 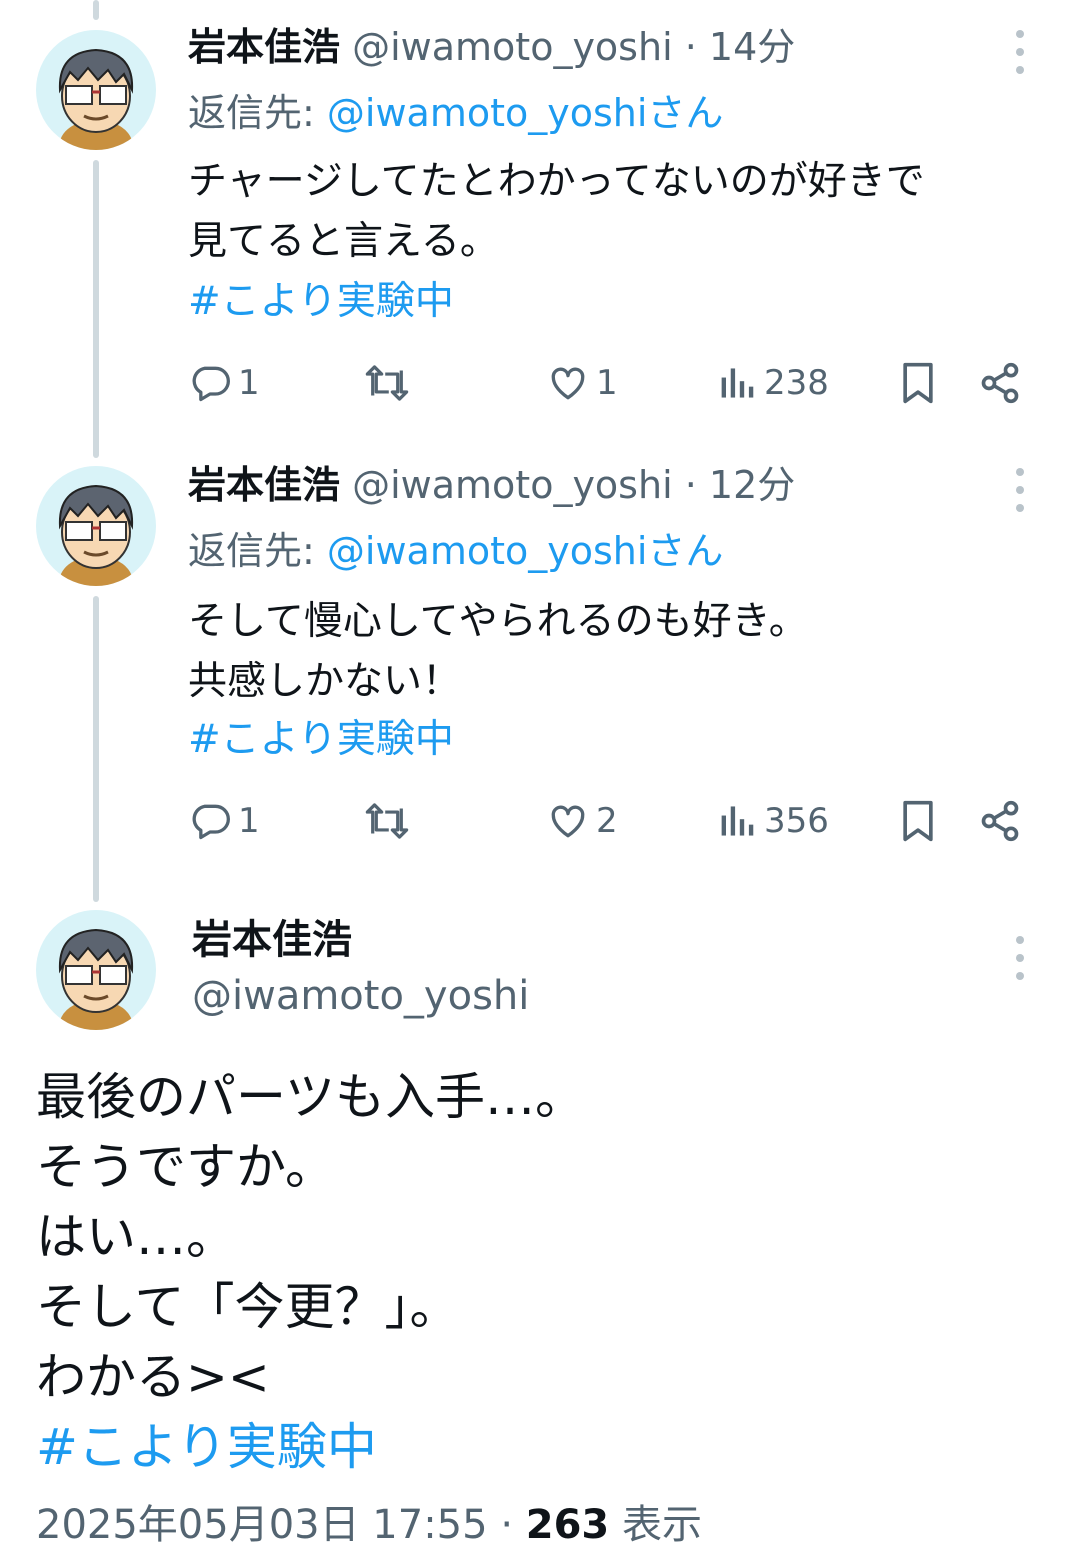 I want to click on timestamp: 12分, so click(x=752, y=485).